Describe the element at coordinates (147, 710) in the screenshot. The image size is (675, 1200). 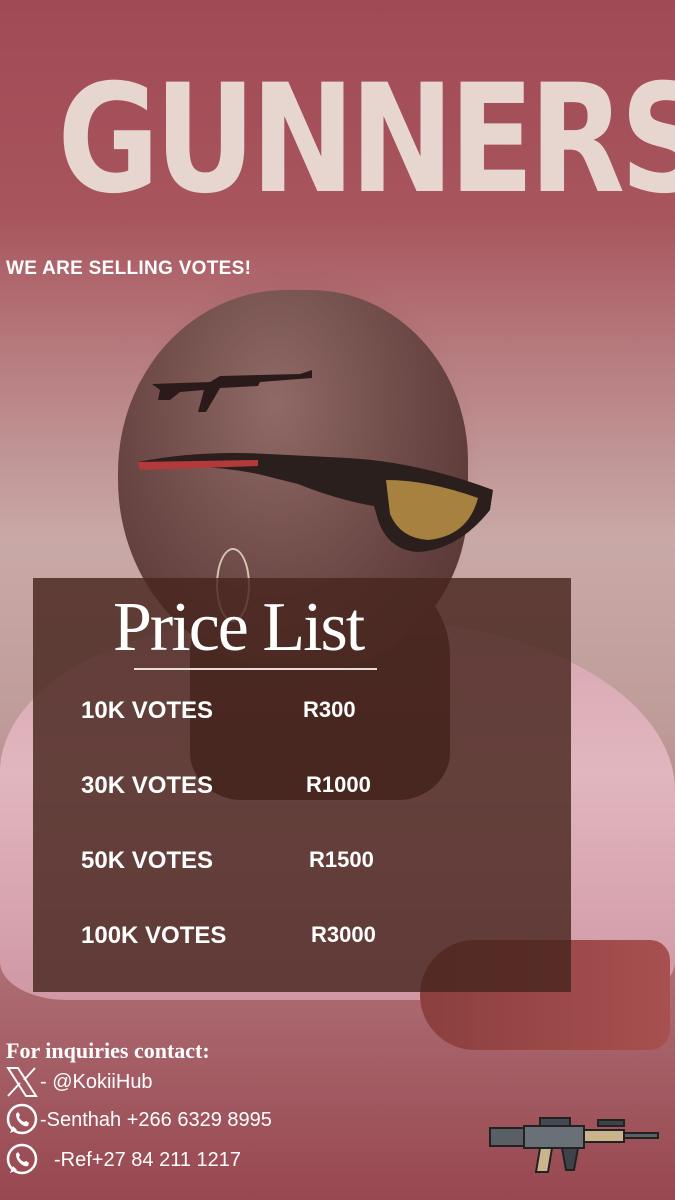
I see `votes-label: 10K VOTES` at that location.